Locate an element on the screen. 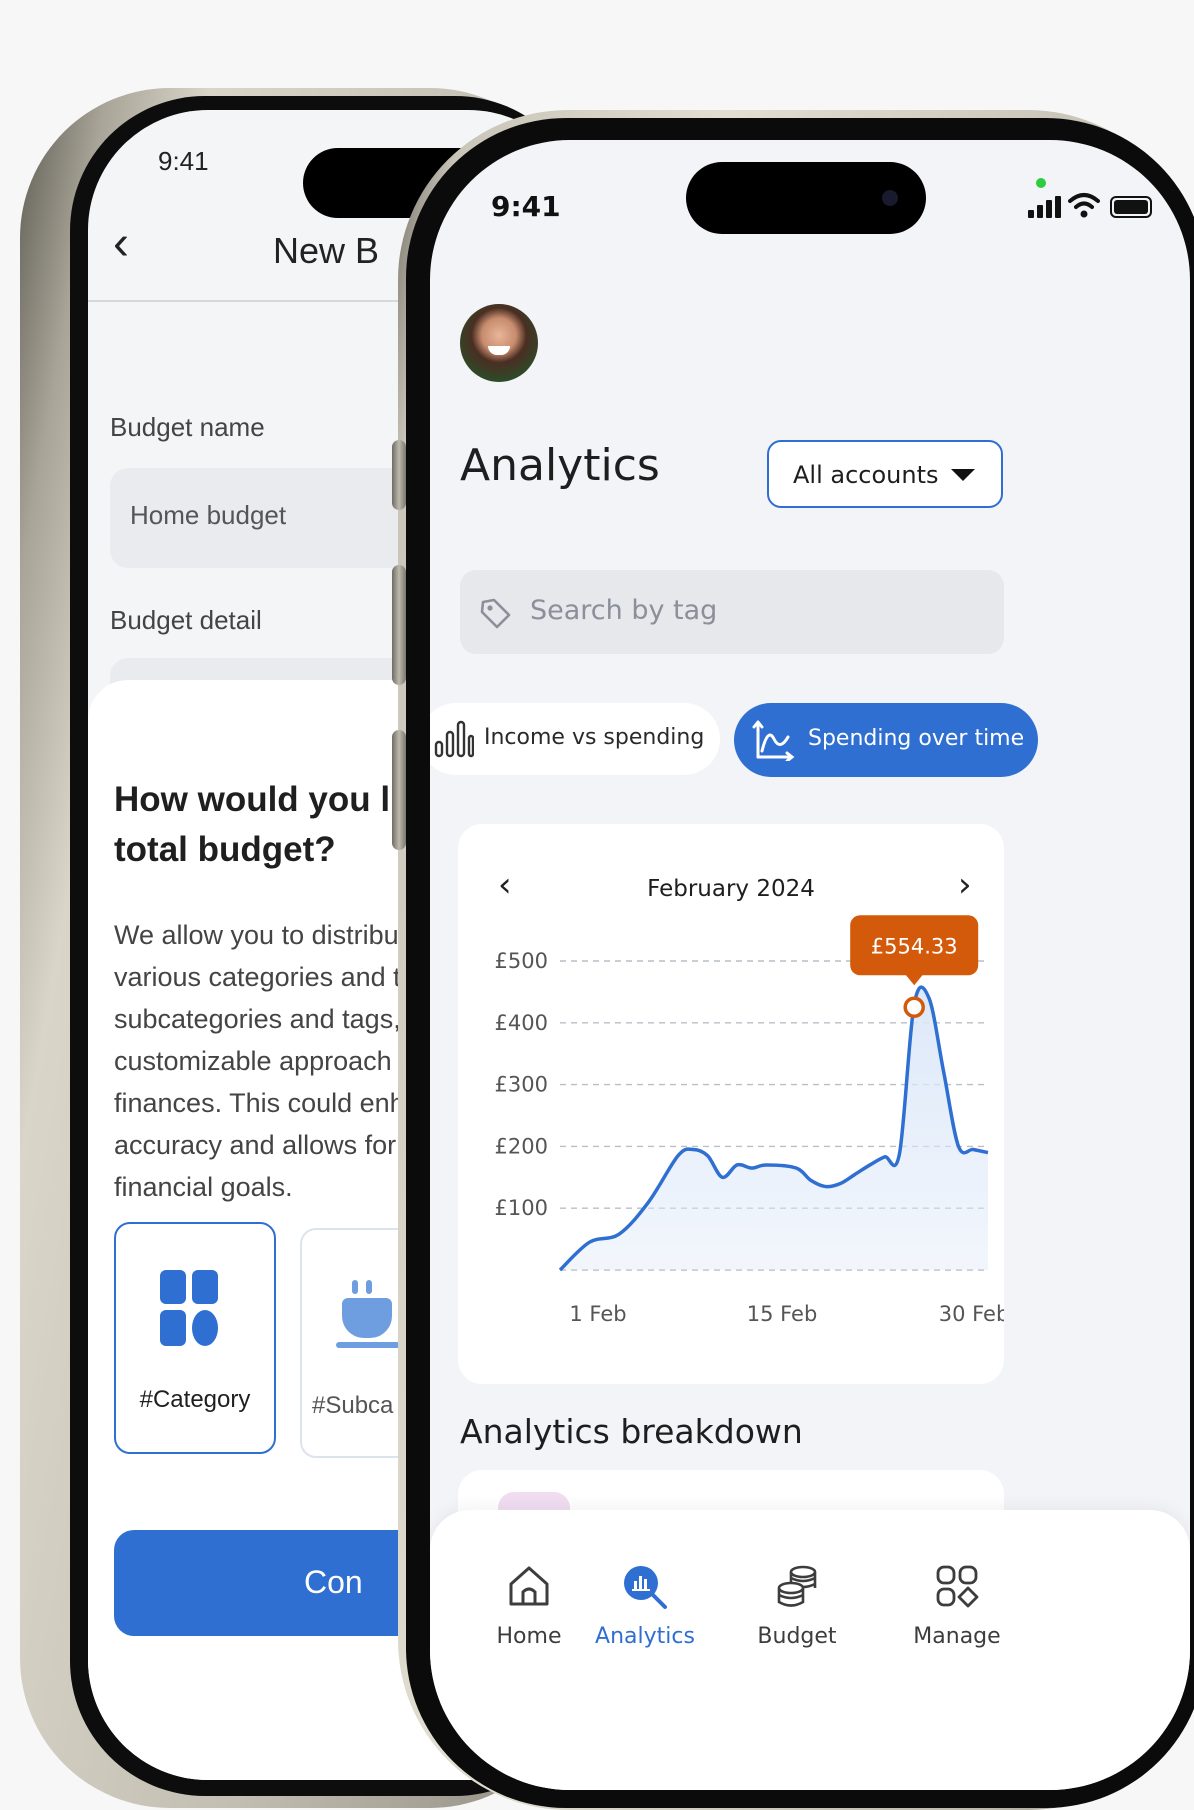 This screenshot has height=1810, width=1194. chart-x-tick-label: 15 Feb is located at coordinates (782, 1314).